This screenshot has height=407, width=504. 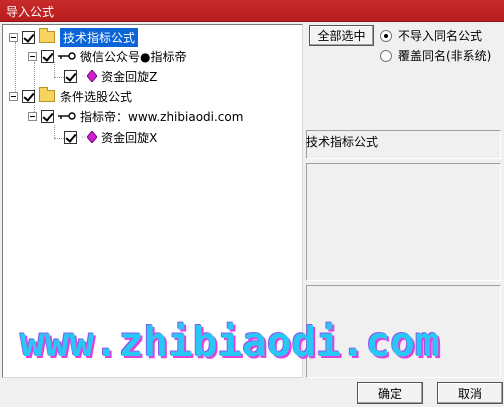 What do you see at coordinates (96, 96) in the screenshot?
I see `tree-node-label: 条件选股公式` at bounding box center [96, 96].